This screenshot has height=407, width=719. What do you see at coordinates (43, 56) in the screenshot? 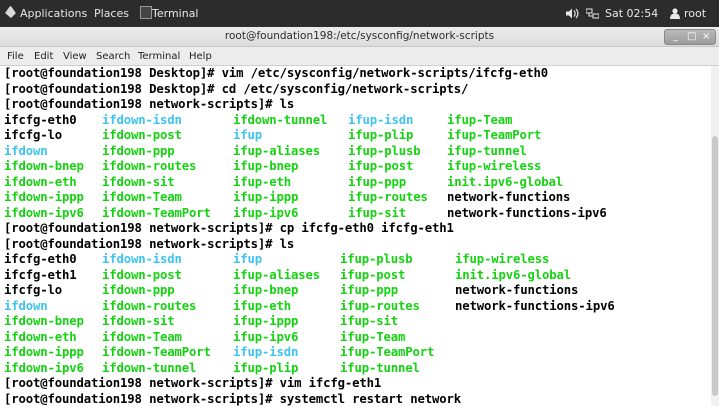
I see `menu-edit: Edit` at bounding box center [43, 56].